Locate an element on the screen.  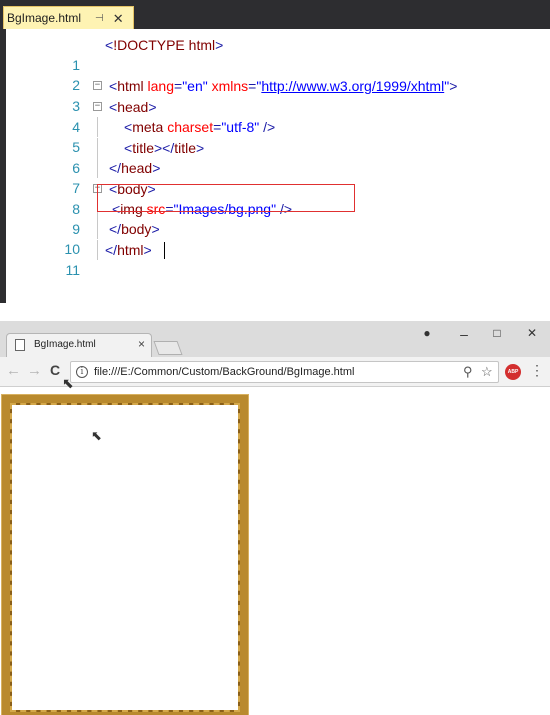
code-line: 2 is located at coordinates (276, 74).